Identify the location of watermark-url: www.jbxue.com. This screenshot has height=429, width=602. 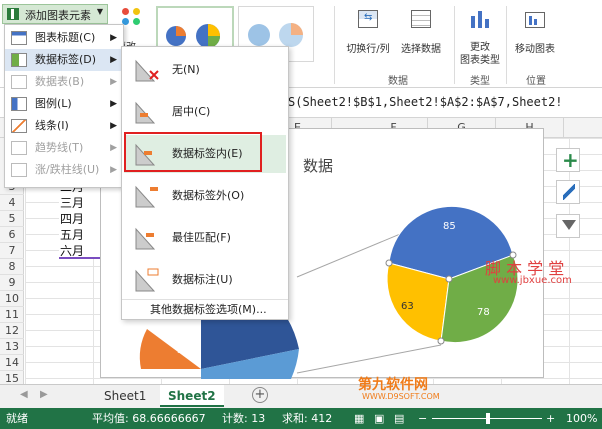
(532, 280).